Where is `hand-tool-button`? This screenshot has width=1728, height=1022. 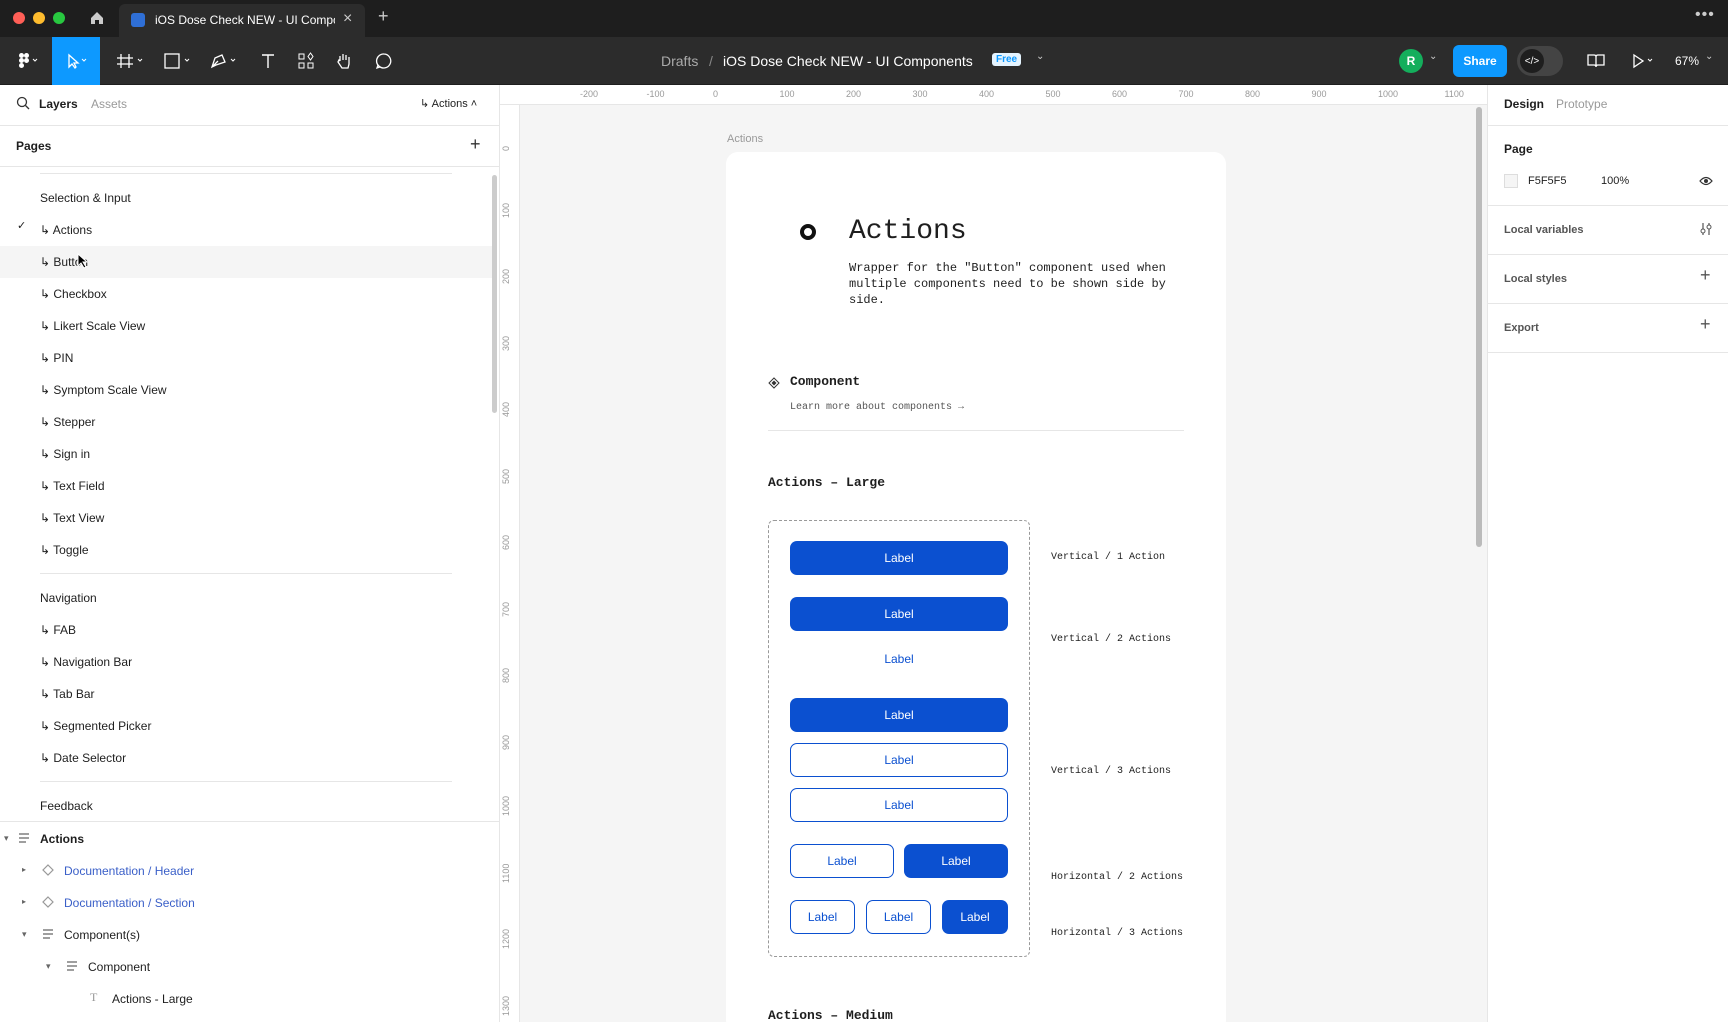 hand-tool-button is located at coordinates (344, 61).